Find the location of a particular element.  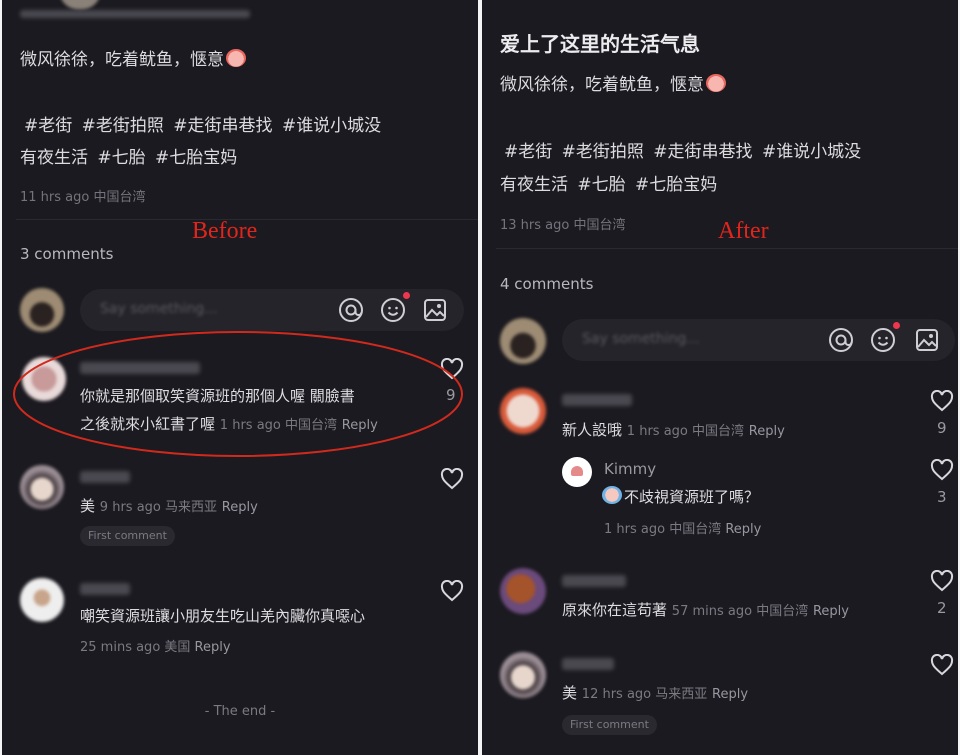

kimmy-avatar is located at coordinates (577, 472).